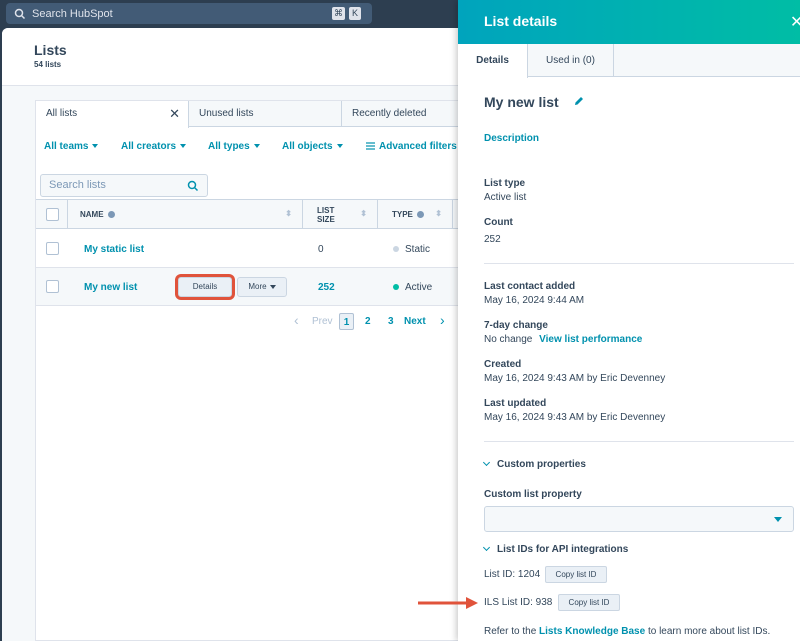 This screenshot has height=641, width=800. What do you see at coordinates (340, 214) in the screenshot?
I see `column-list-size: LIST SIZE ⬍` at bounding box center [340, 214].